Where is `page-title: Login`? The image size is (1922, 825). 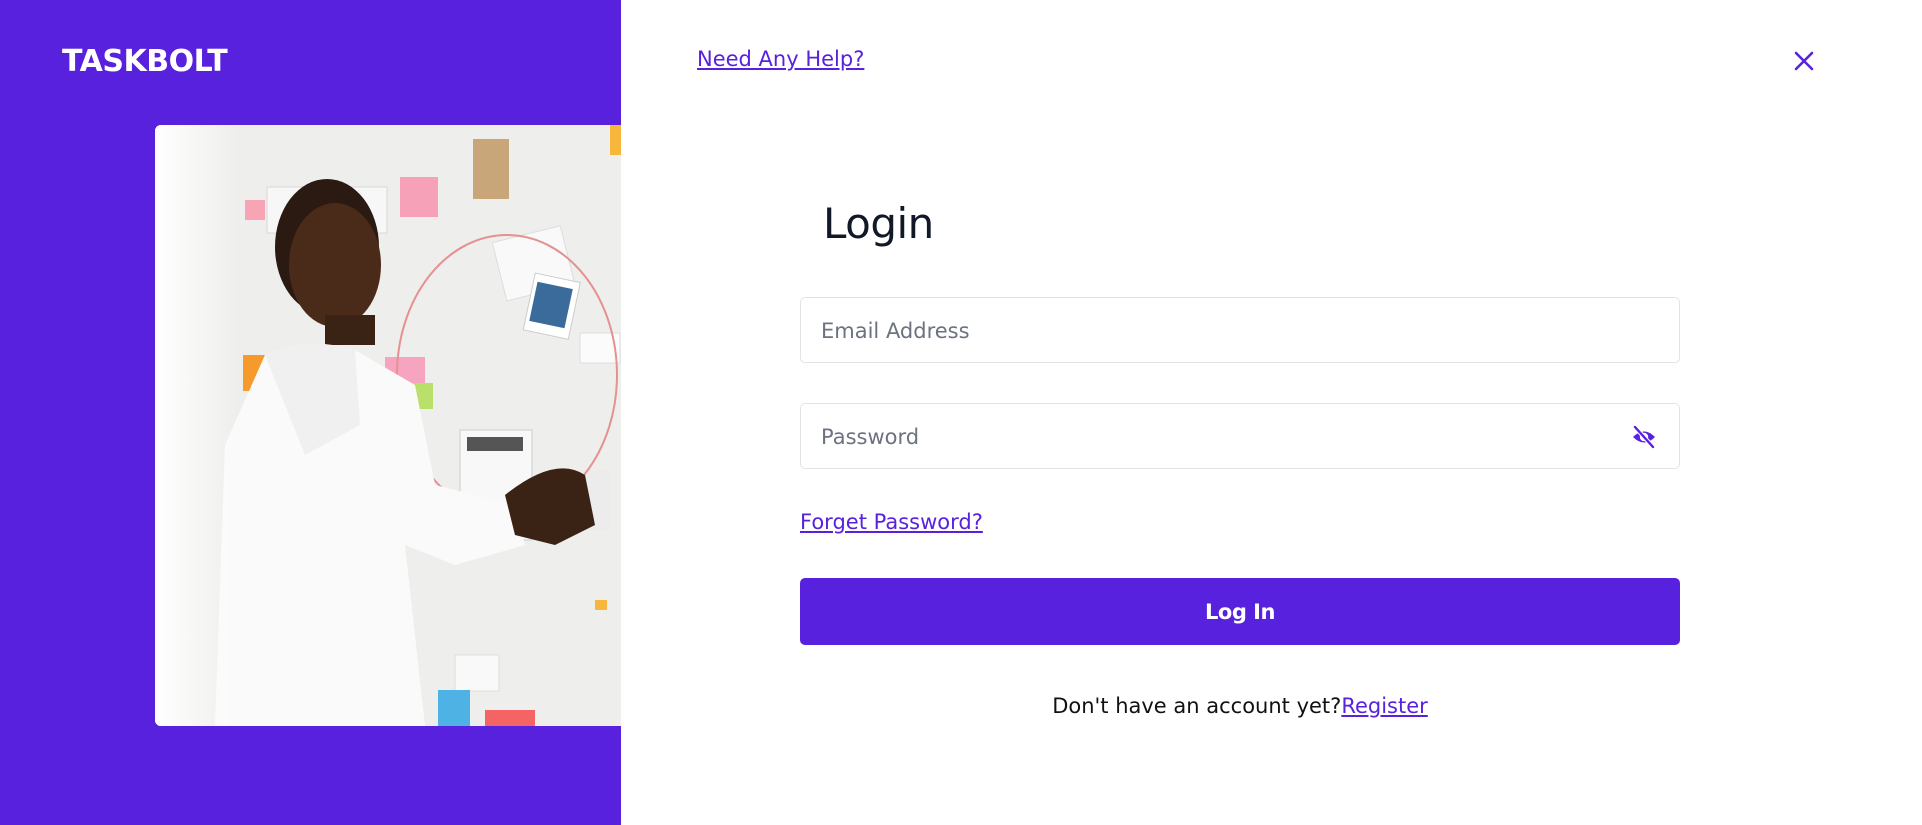 page-title: Login is located at coordinates (878, 223).